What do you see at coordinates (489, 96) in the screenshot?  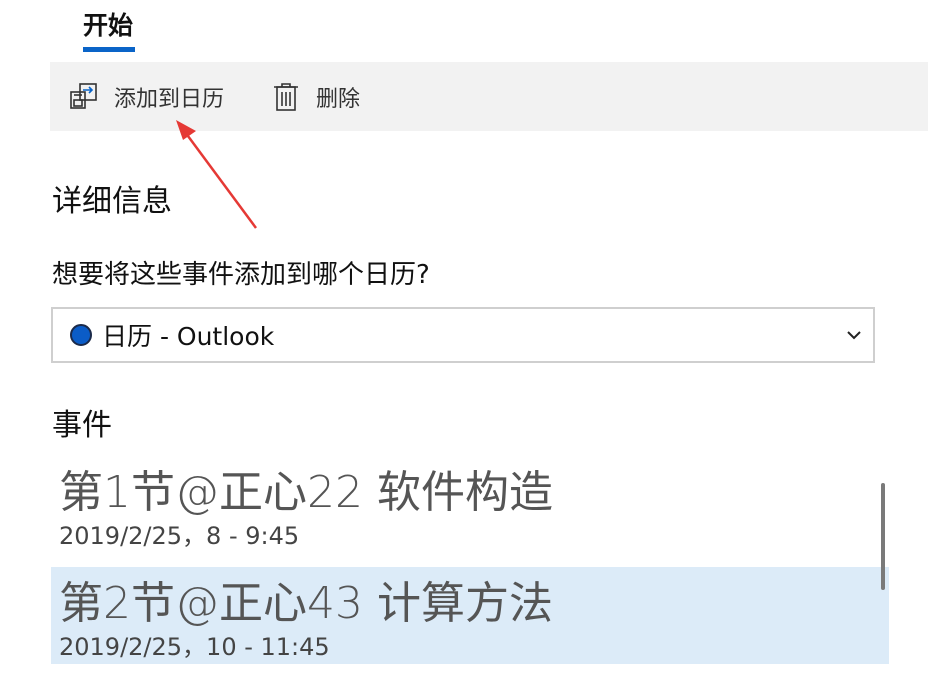 I see `command-toolbar: 添加到日历 删除` at bounding box center [489, 96].